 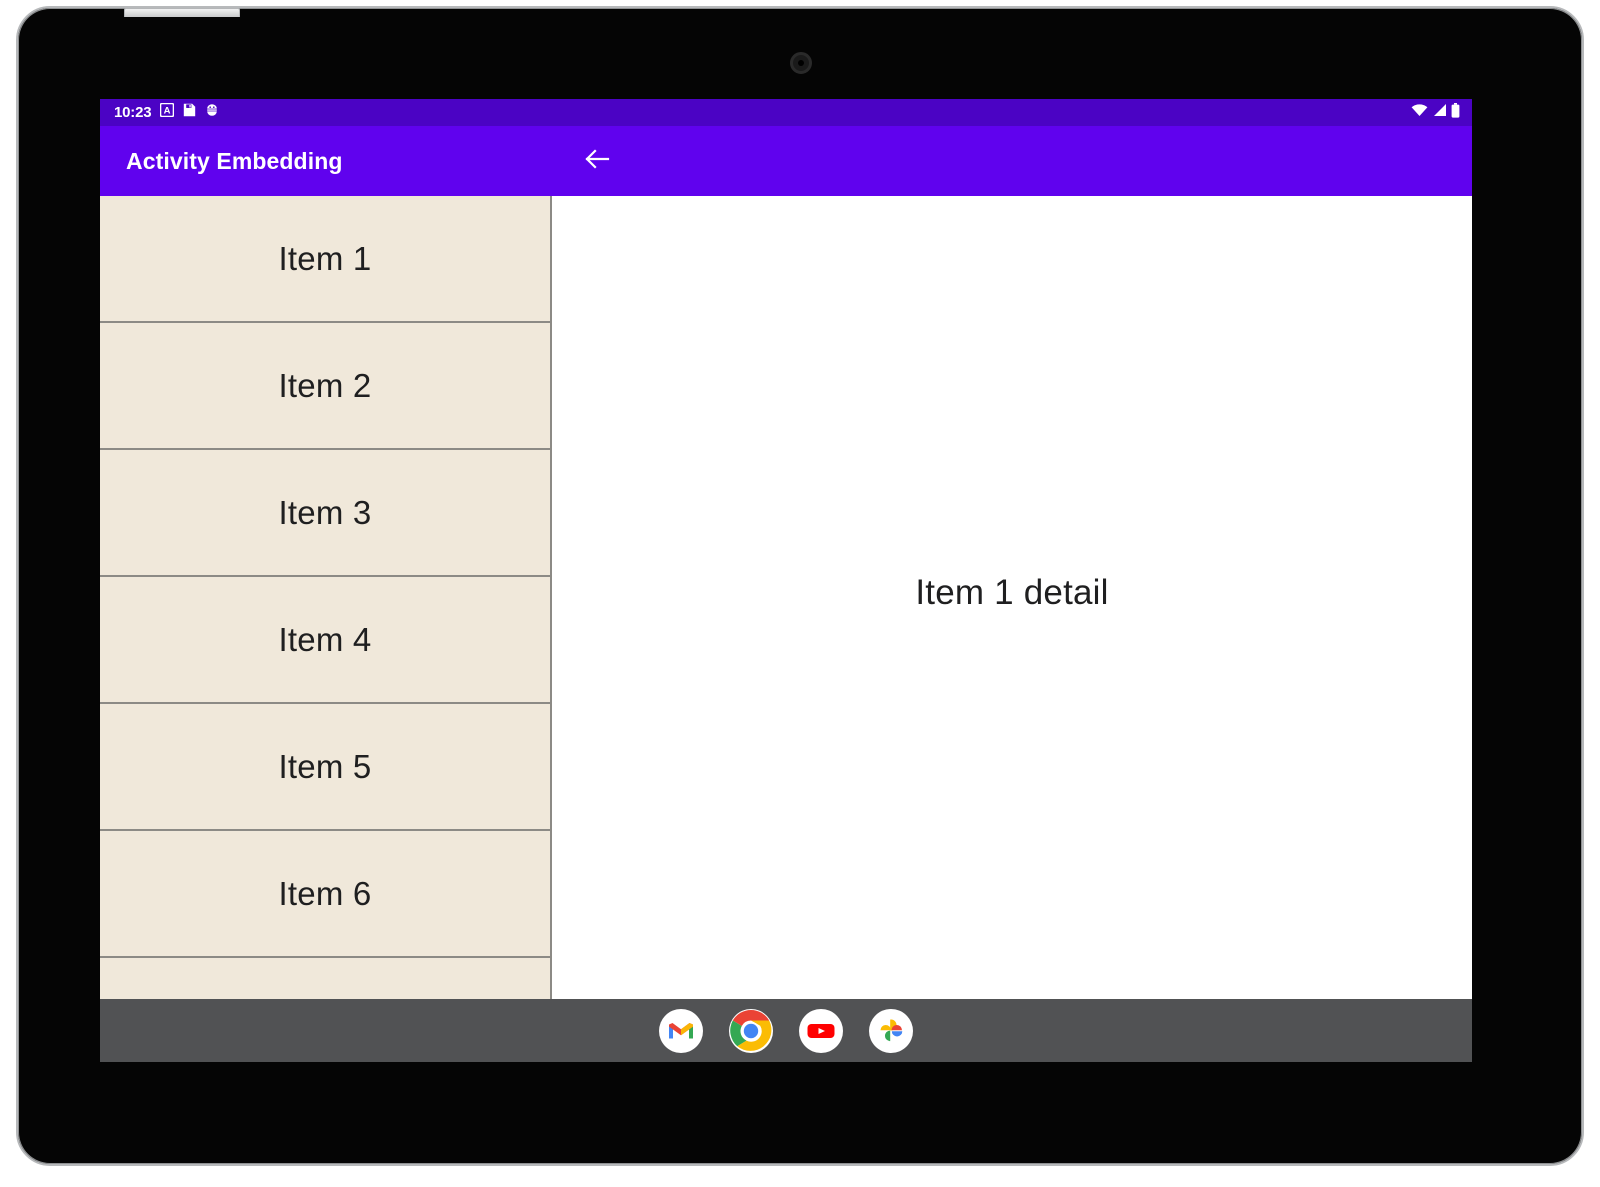 I want to click on list-item: Item 6, so click(x=325, y=894).